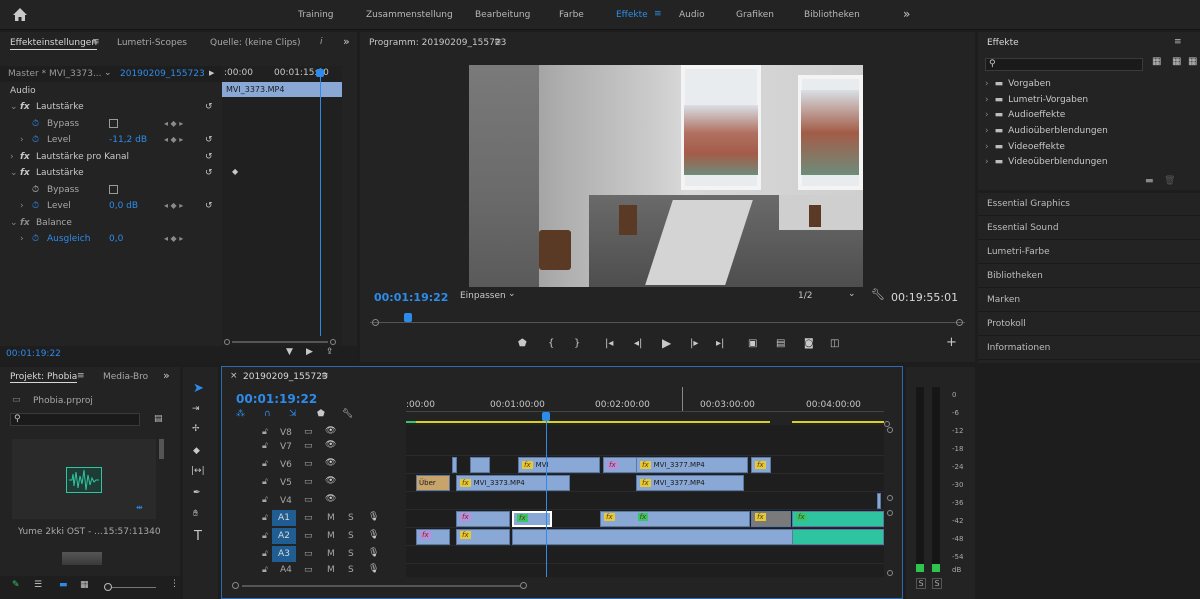  I want to click on new-bin-icon: ▬, so click(1149, 181).